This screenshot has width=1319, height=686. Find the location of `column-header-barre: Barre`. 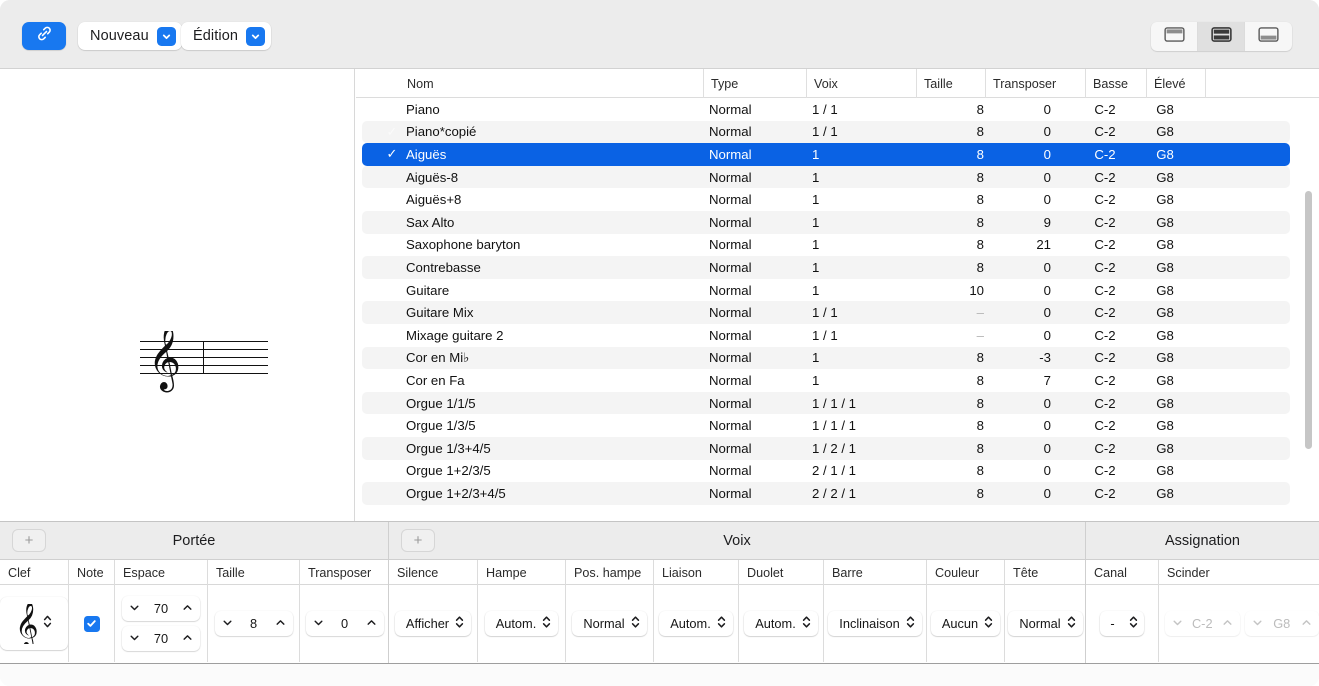

column-header-barre: Barre is located at coordinates (874, 572).